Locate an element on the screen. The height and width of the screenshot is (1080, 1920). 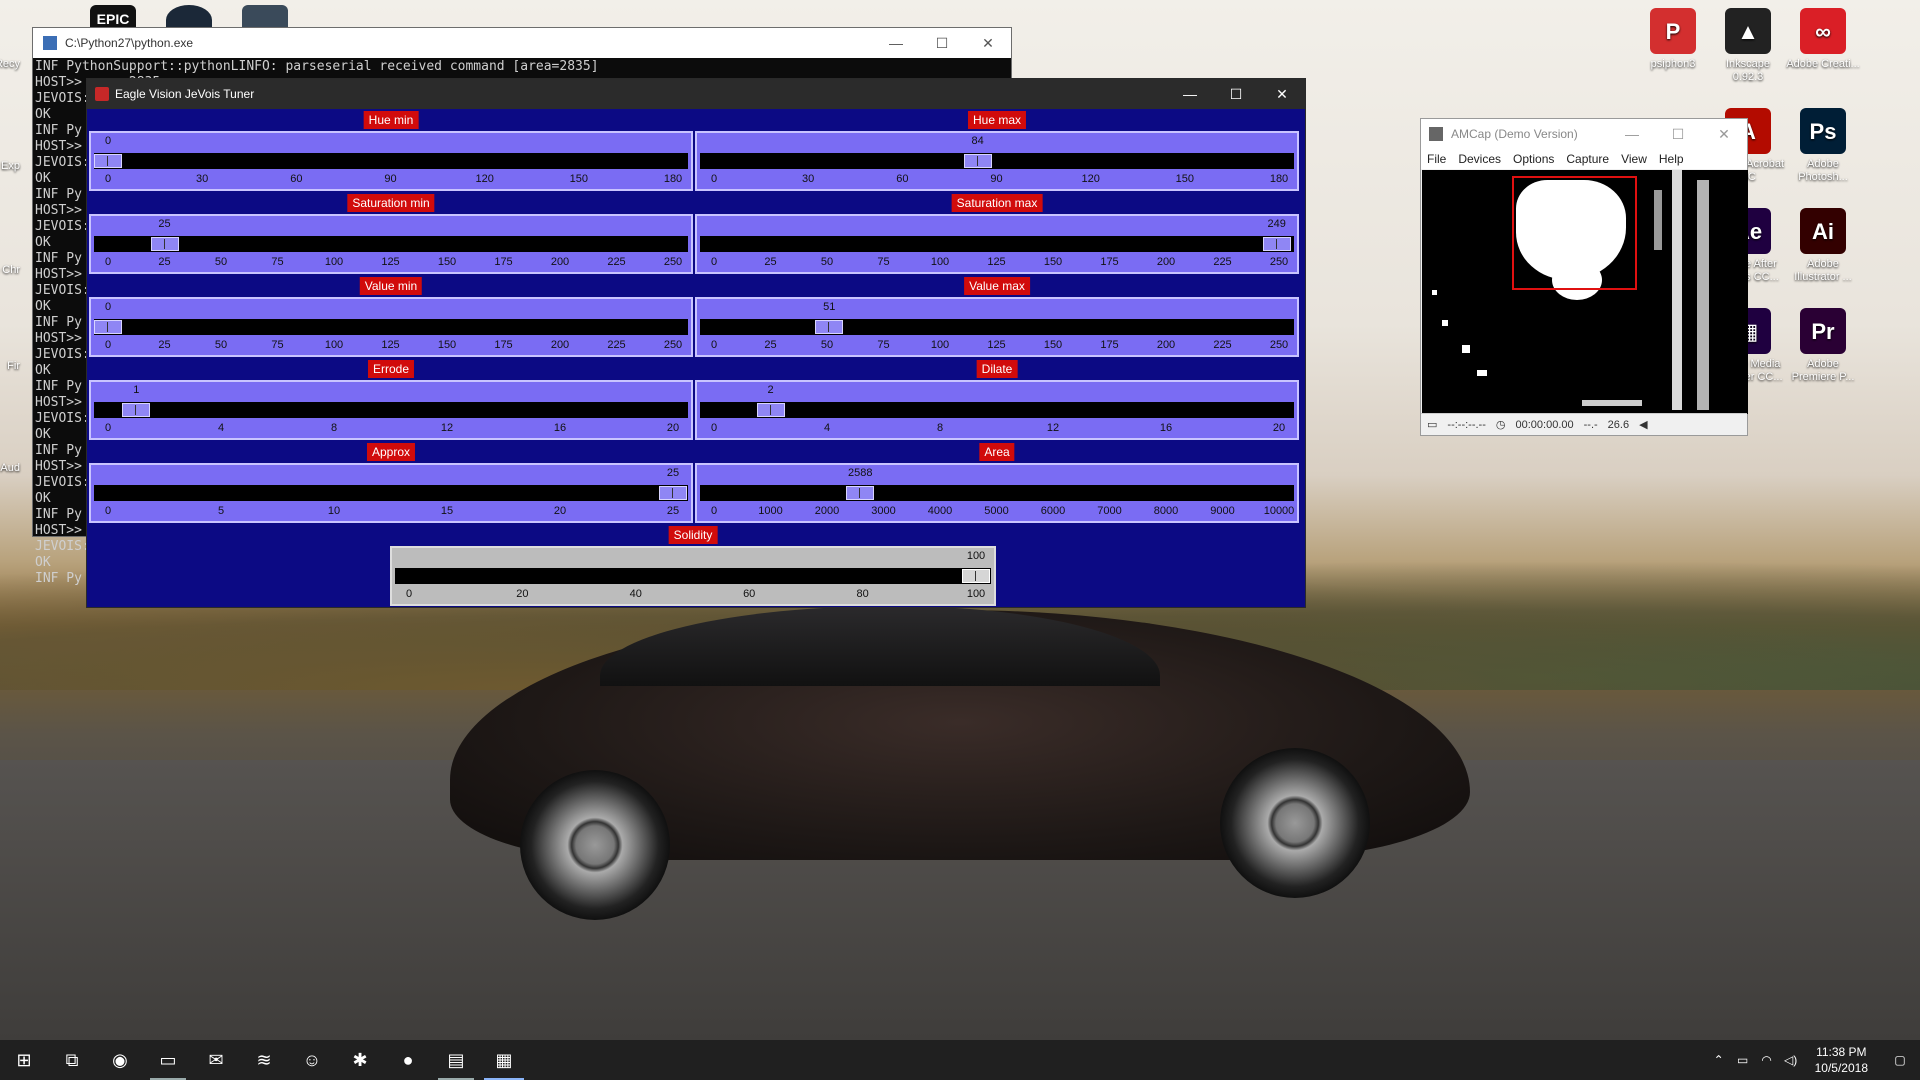
amcap-menu-help: Help is located at coordinates (1671, 159).